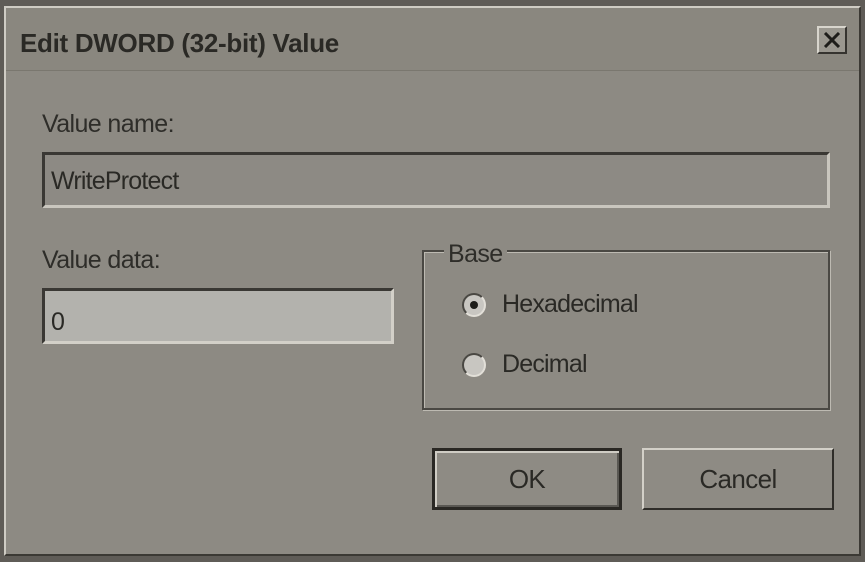  I want to click on decimal-radio-option: Decimal, so click(525, 364).